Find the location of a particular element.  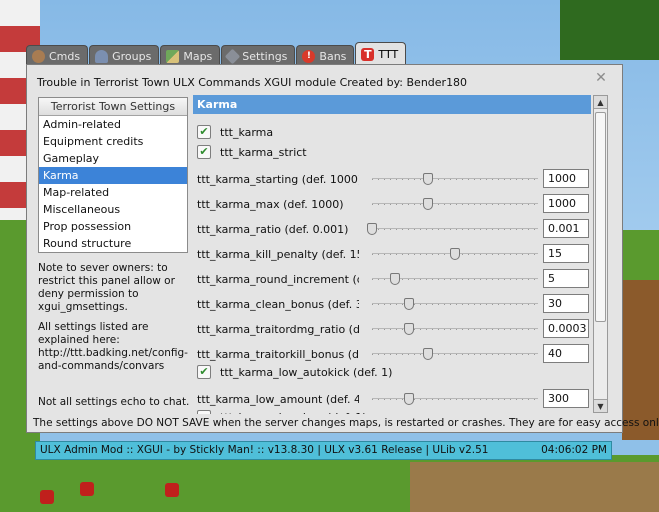

number-field: 40 is located at coordinates (566, 353).